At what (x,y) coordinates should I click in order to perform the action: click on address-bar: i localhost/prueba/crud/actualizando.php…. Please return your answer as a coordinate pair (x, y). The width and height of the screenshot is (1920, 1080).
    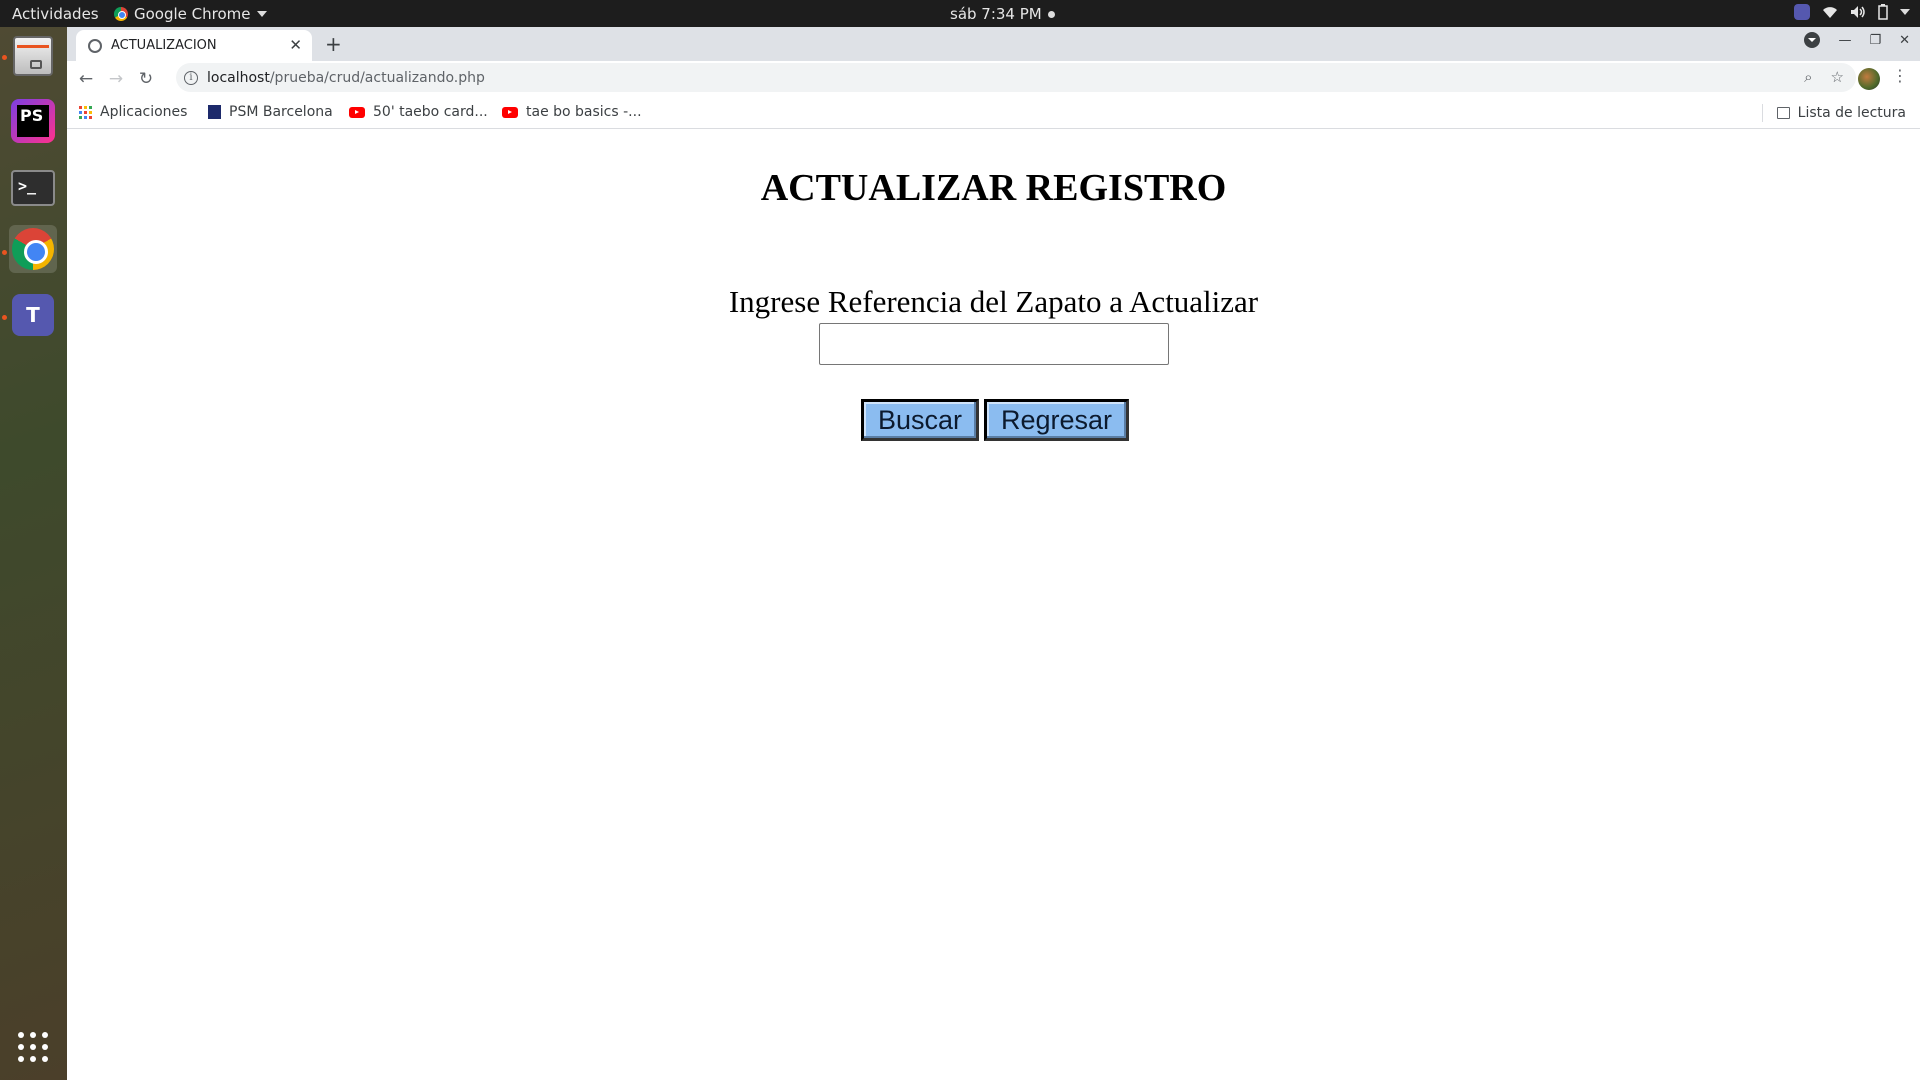
    Looking at the image, I should click on (1016, 77).